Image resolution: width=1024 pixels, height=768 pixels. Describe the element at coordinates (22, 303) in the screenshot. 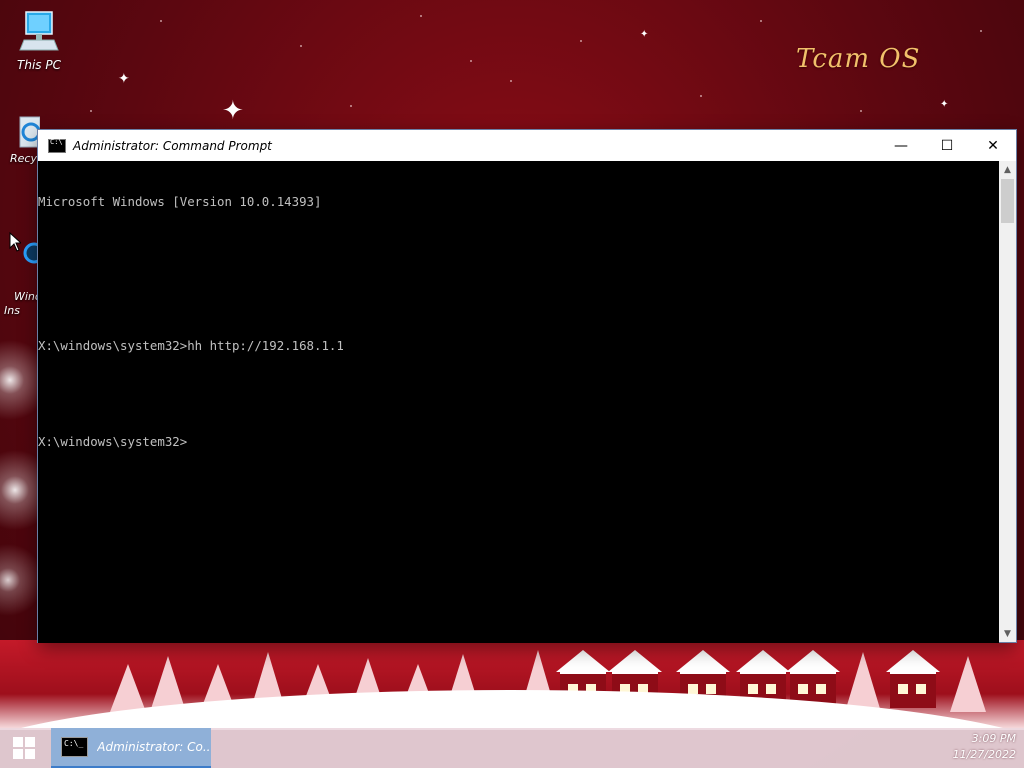

I see `desktop-icon-label: Wind Ins` at that location.